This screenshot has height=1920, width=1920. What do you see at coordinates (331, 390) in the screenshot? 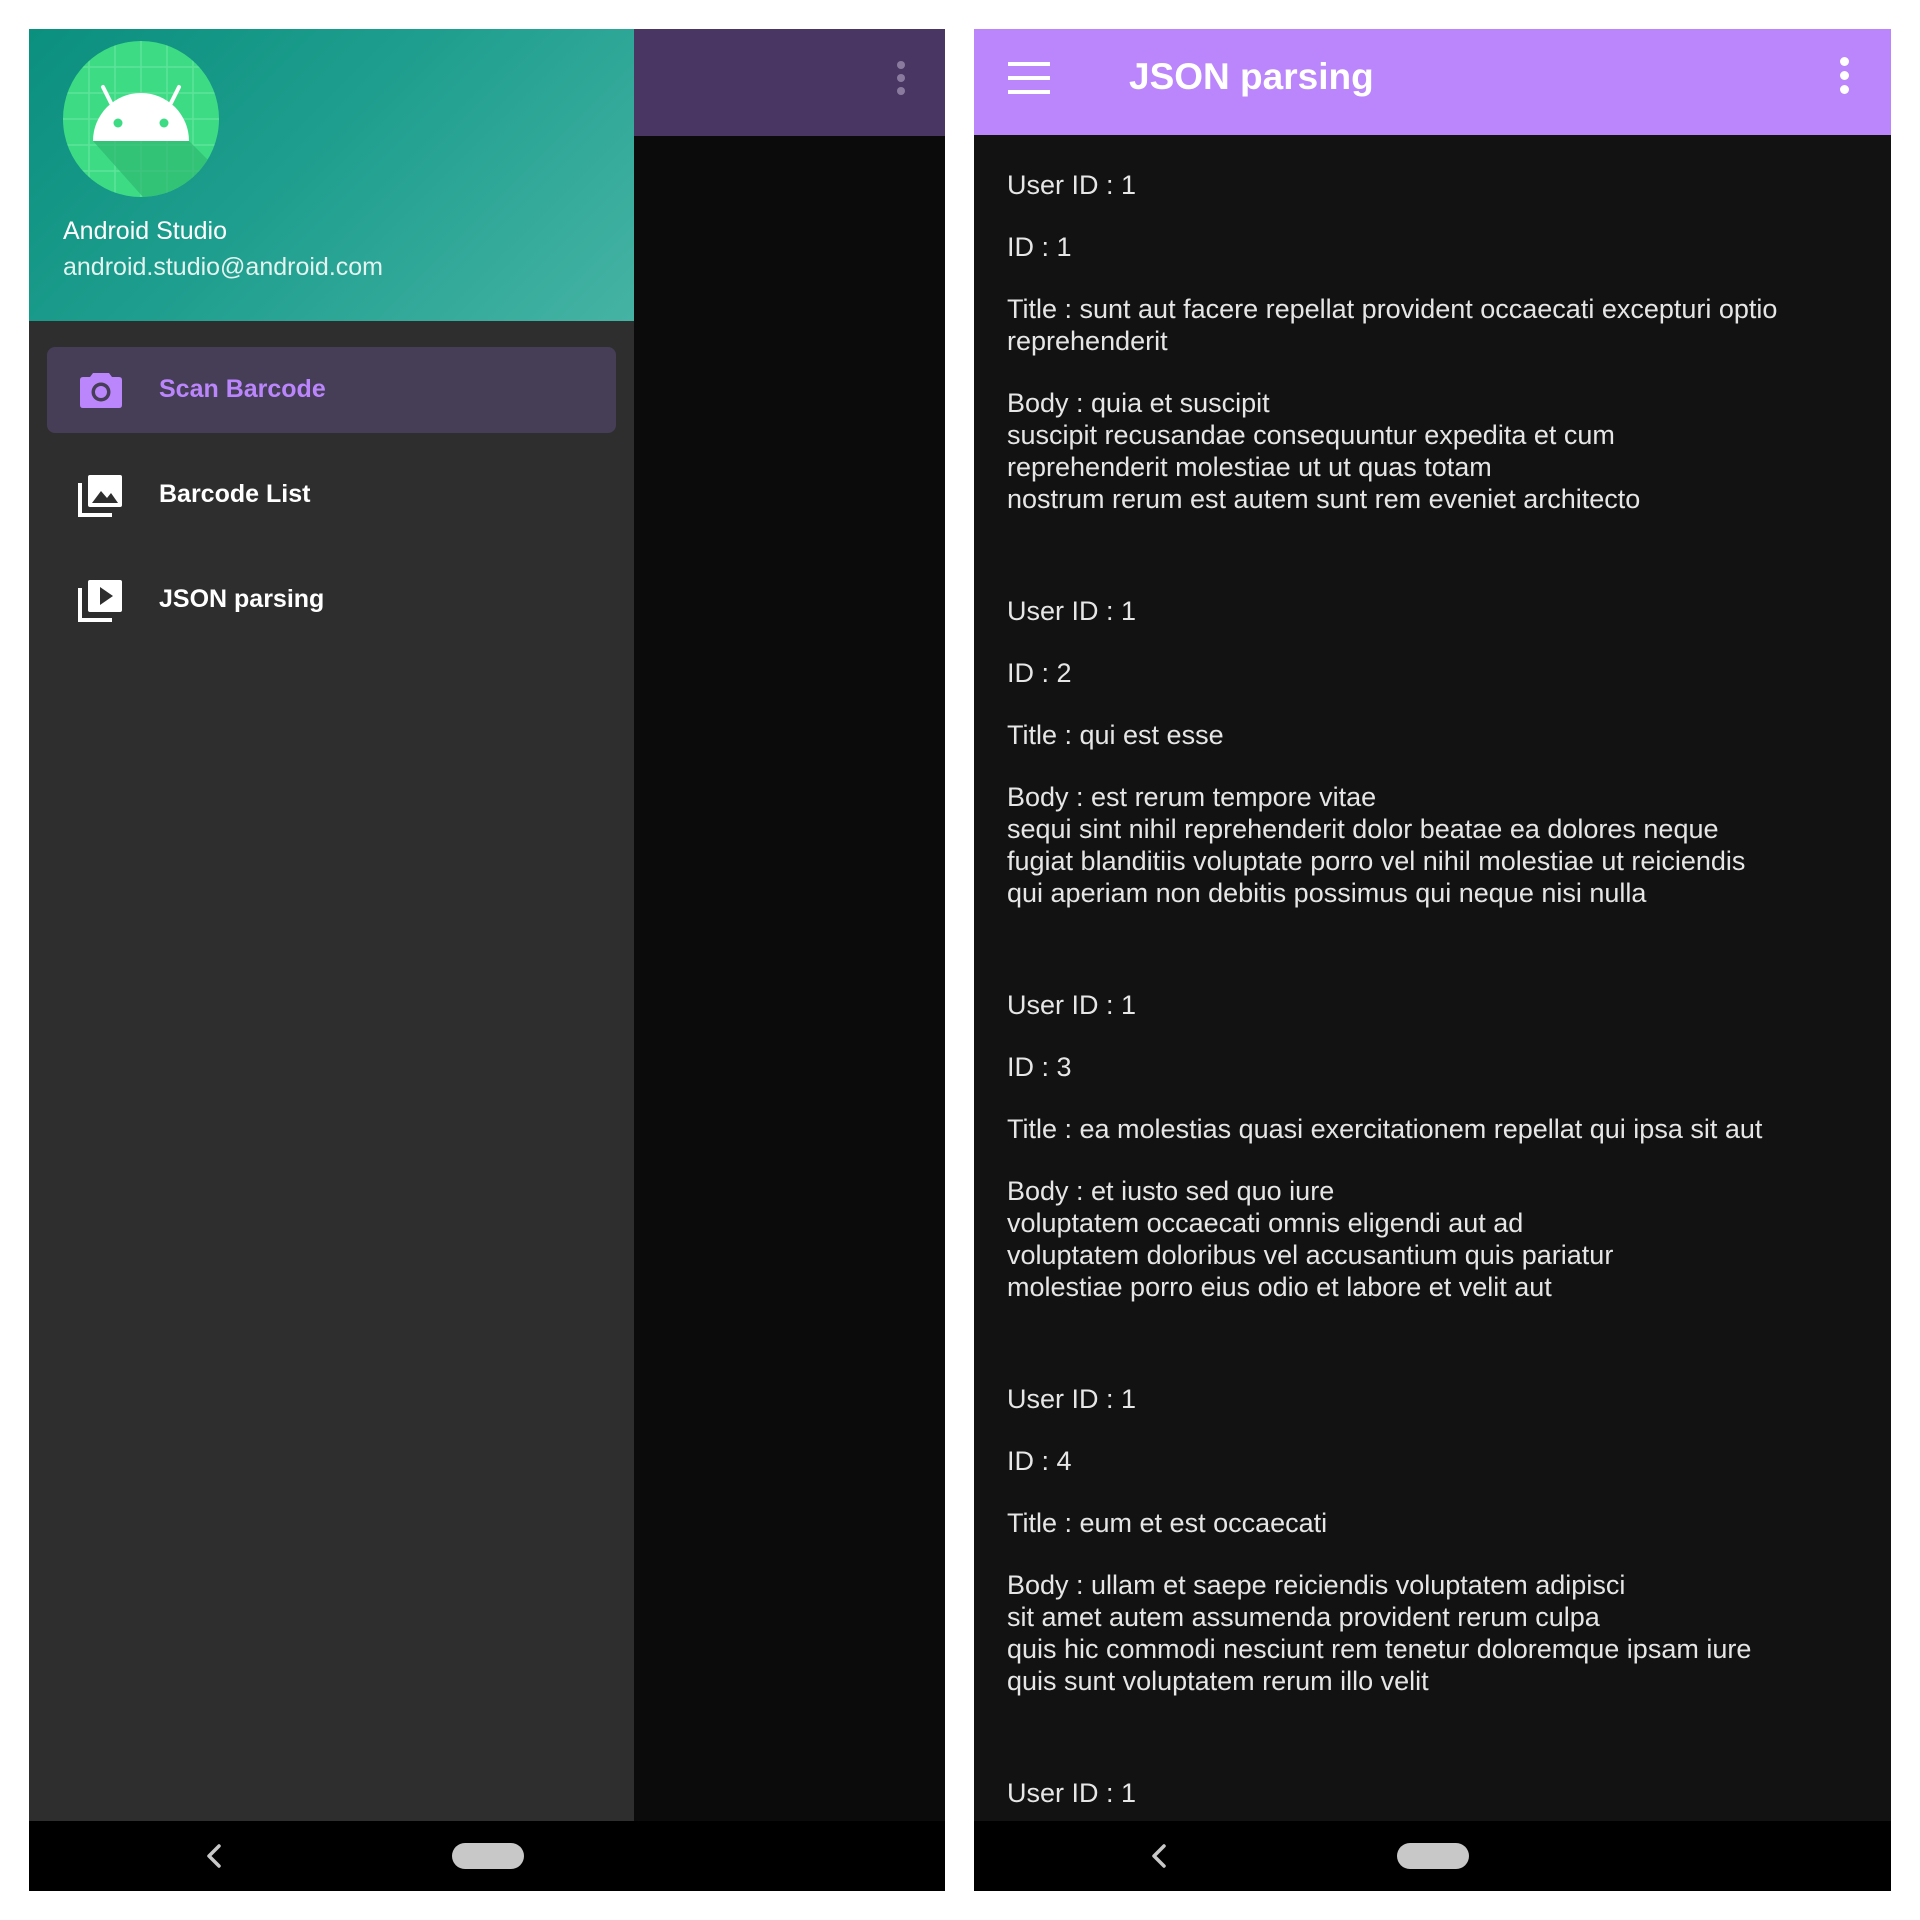
I see `drawer-item-scan-barcode: Scan Barcode` at bounding box center [331, 390].